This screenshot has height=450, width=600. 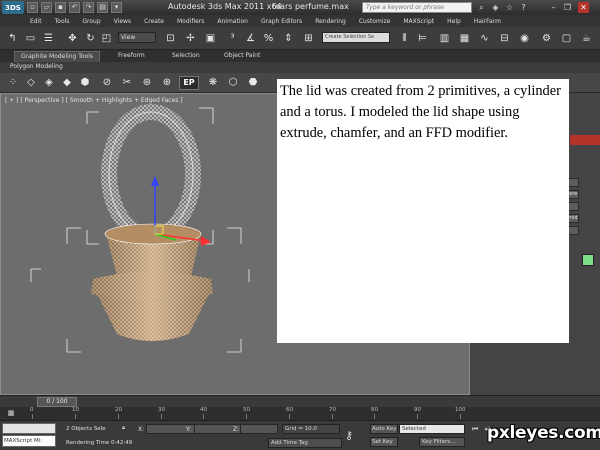 What do you see at coordinates (524, 38) in the screenshot?
I see `material-editor-icon: ◉` at bounding box center [524, 38].